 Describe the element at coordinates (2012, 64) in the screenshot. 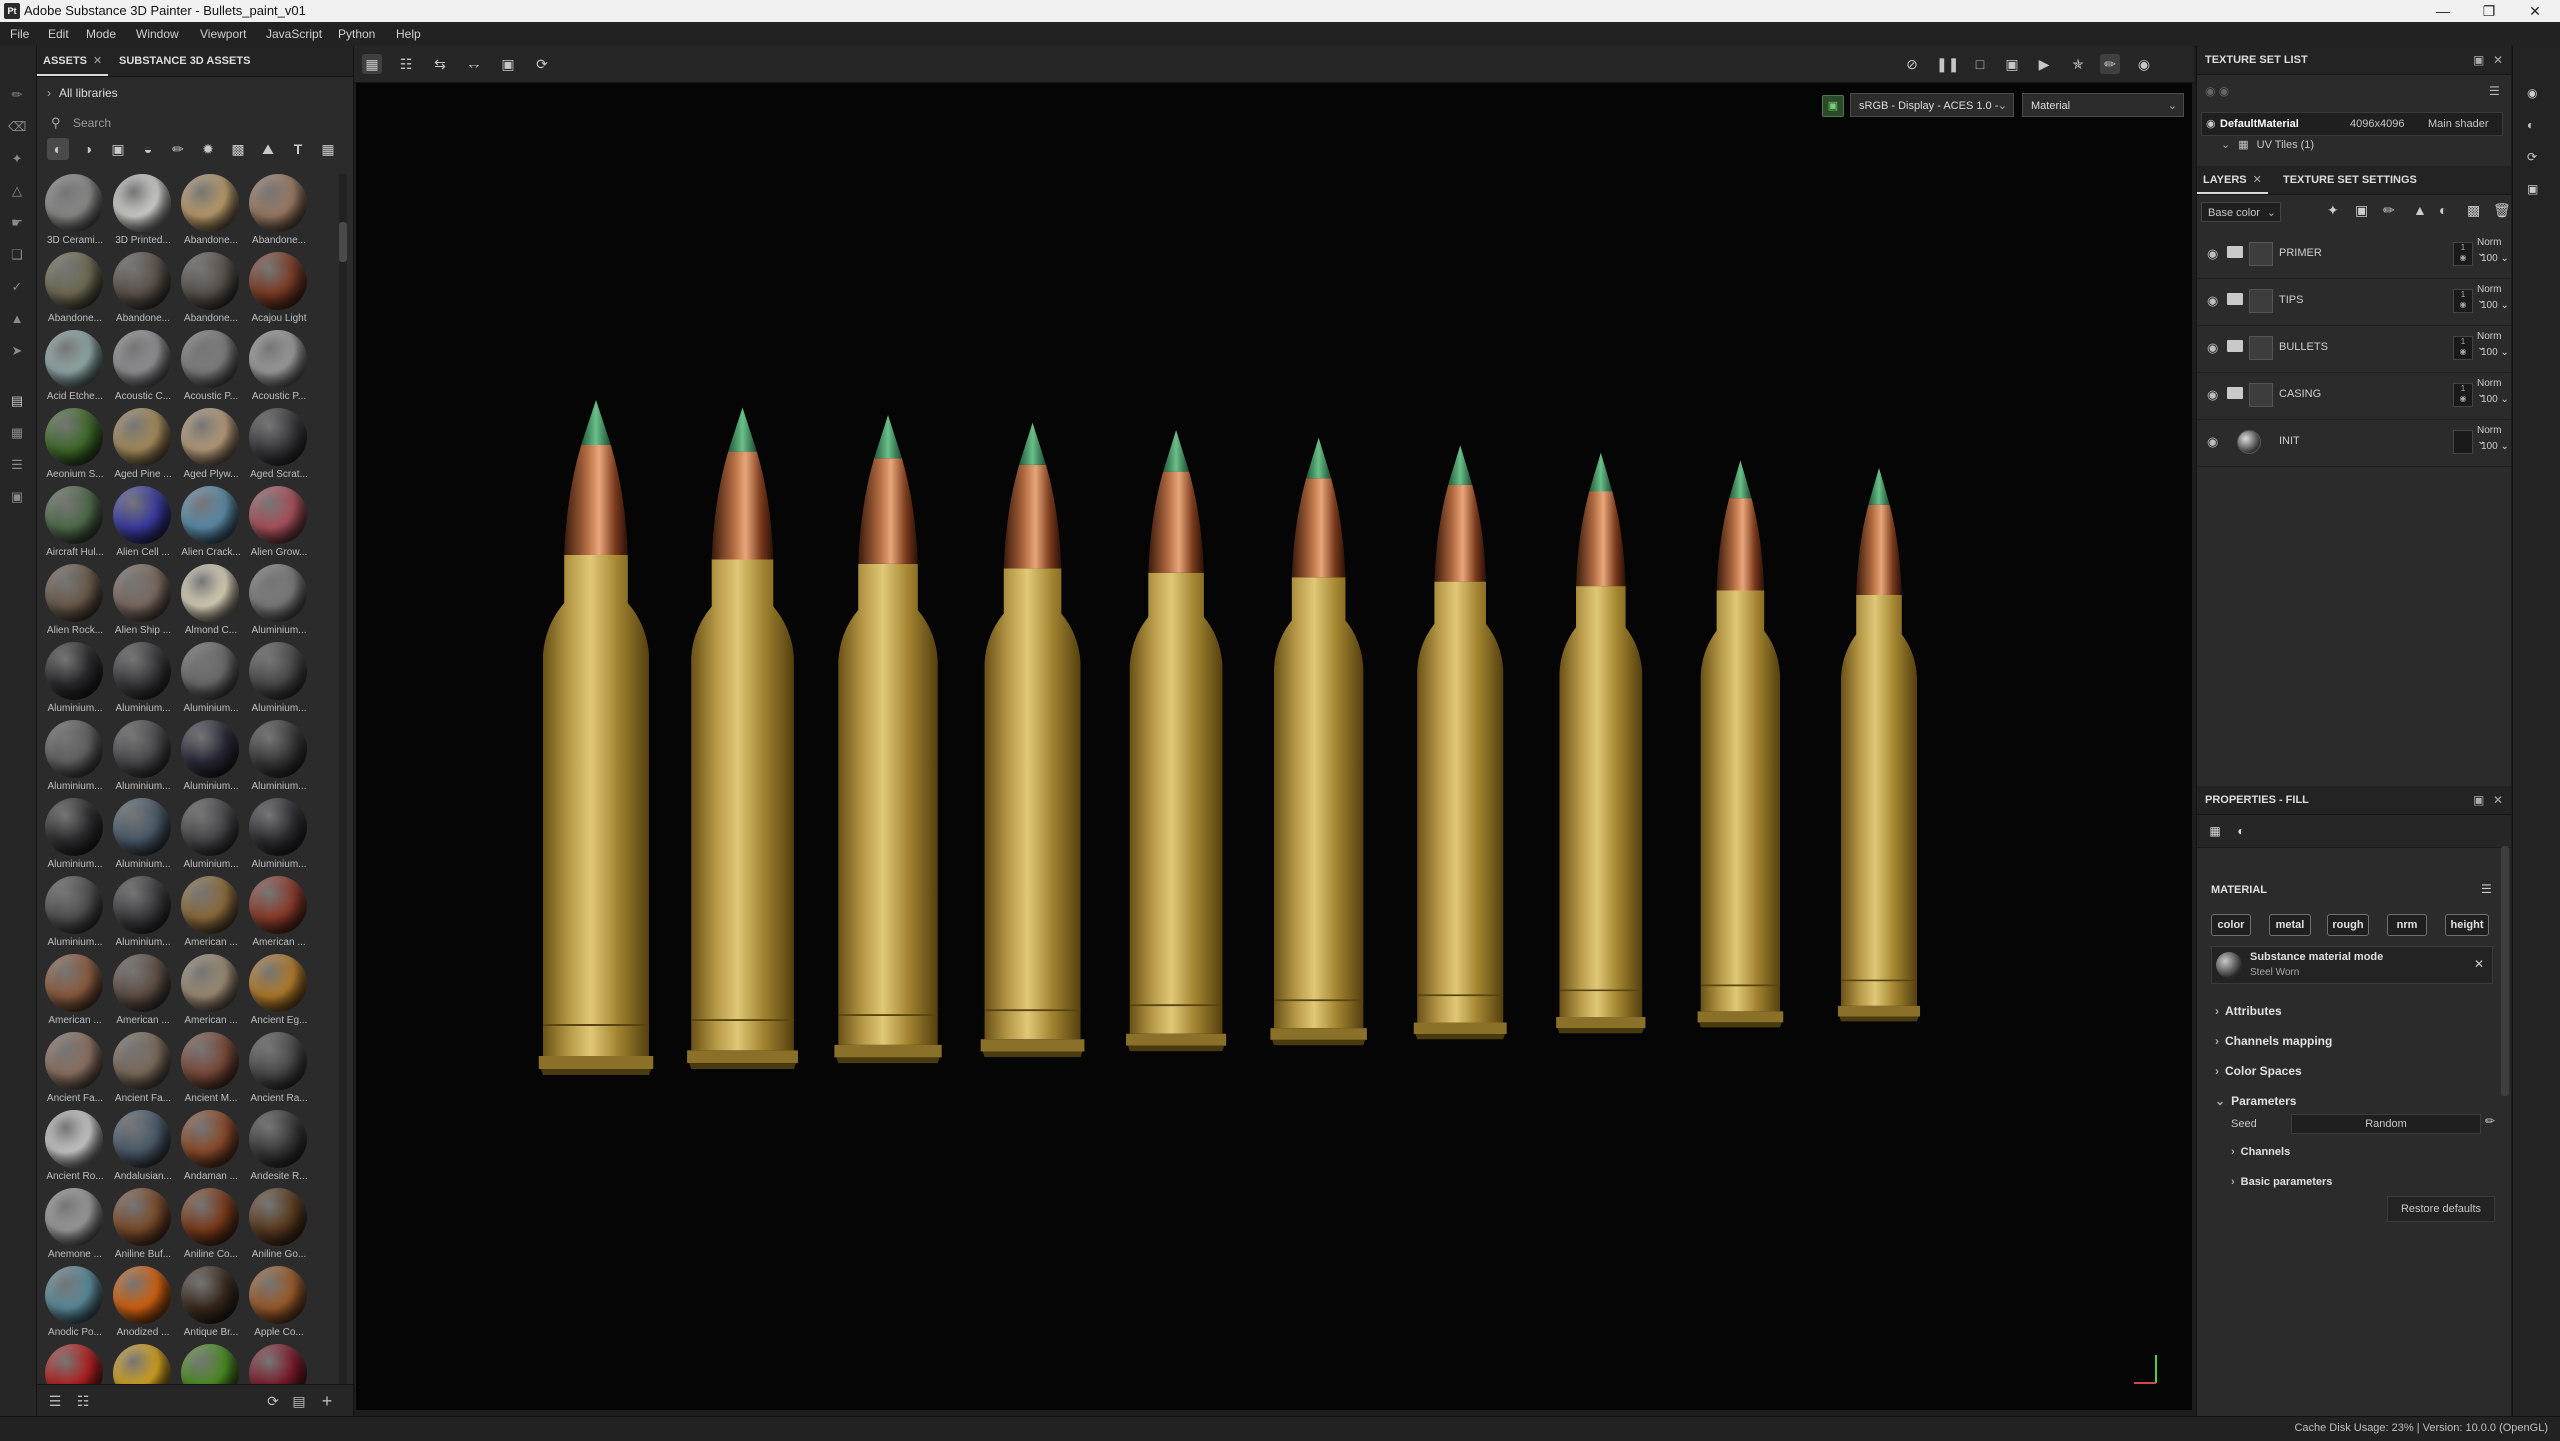

I see `camera-icon: ▣` at that location.